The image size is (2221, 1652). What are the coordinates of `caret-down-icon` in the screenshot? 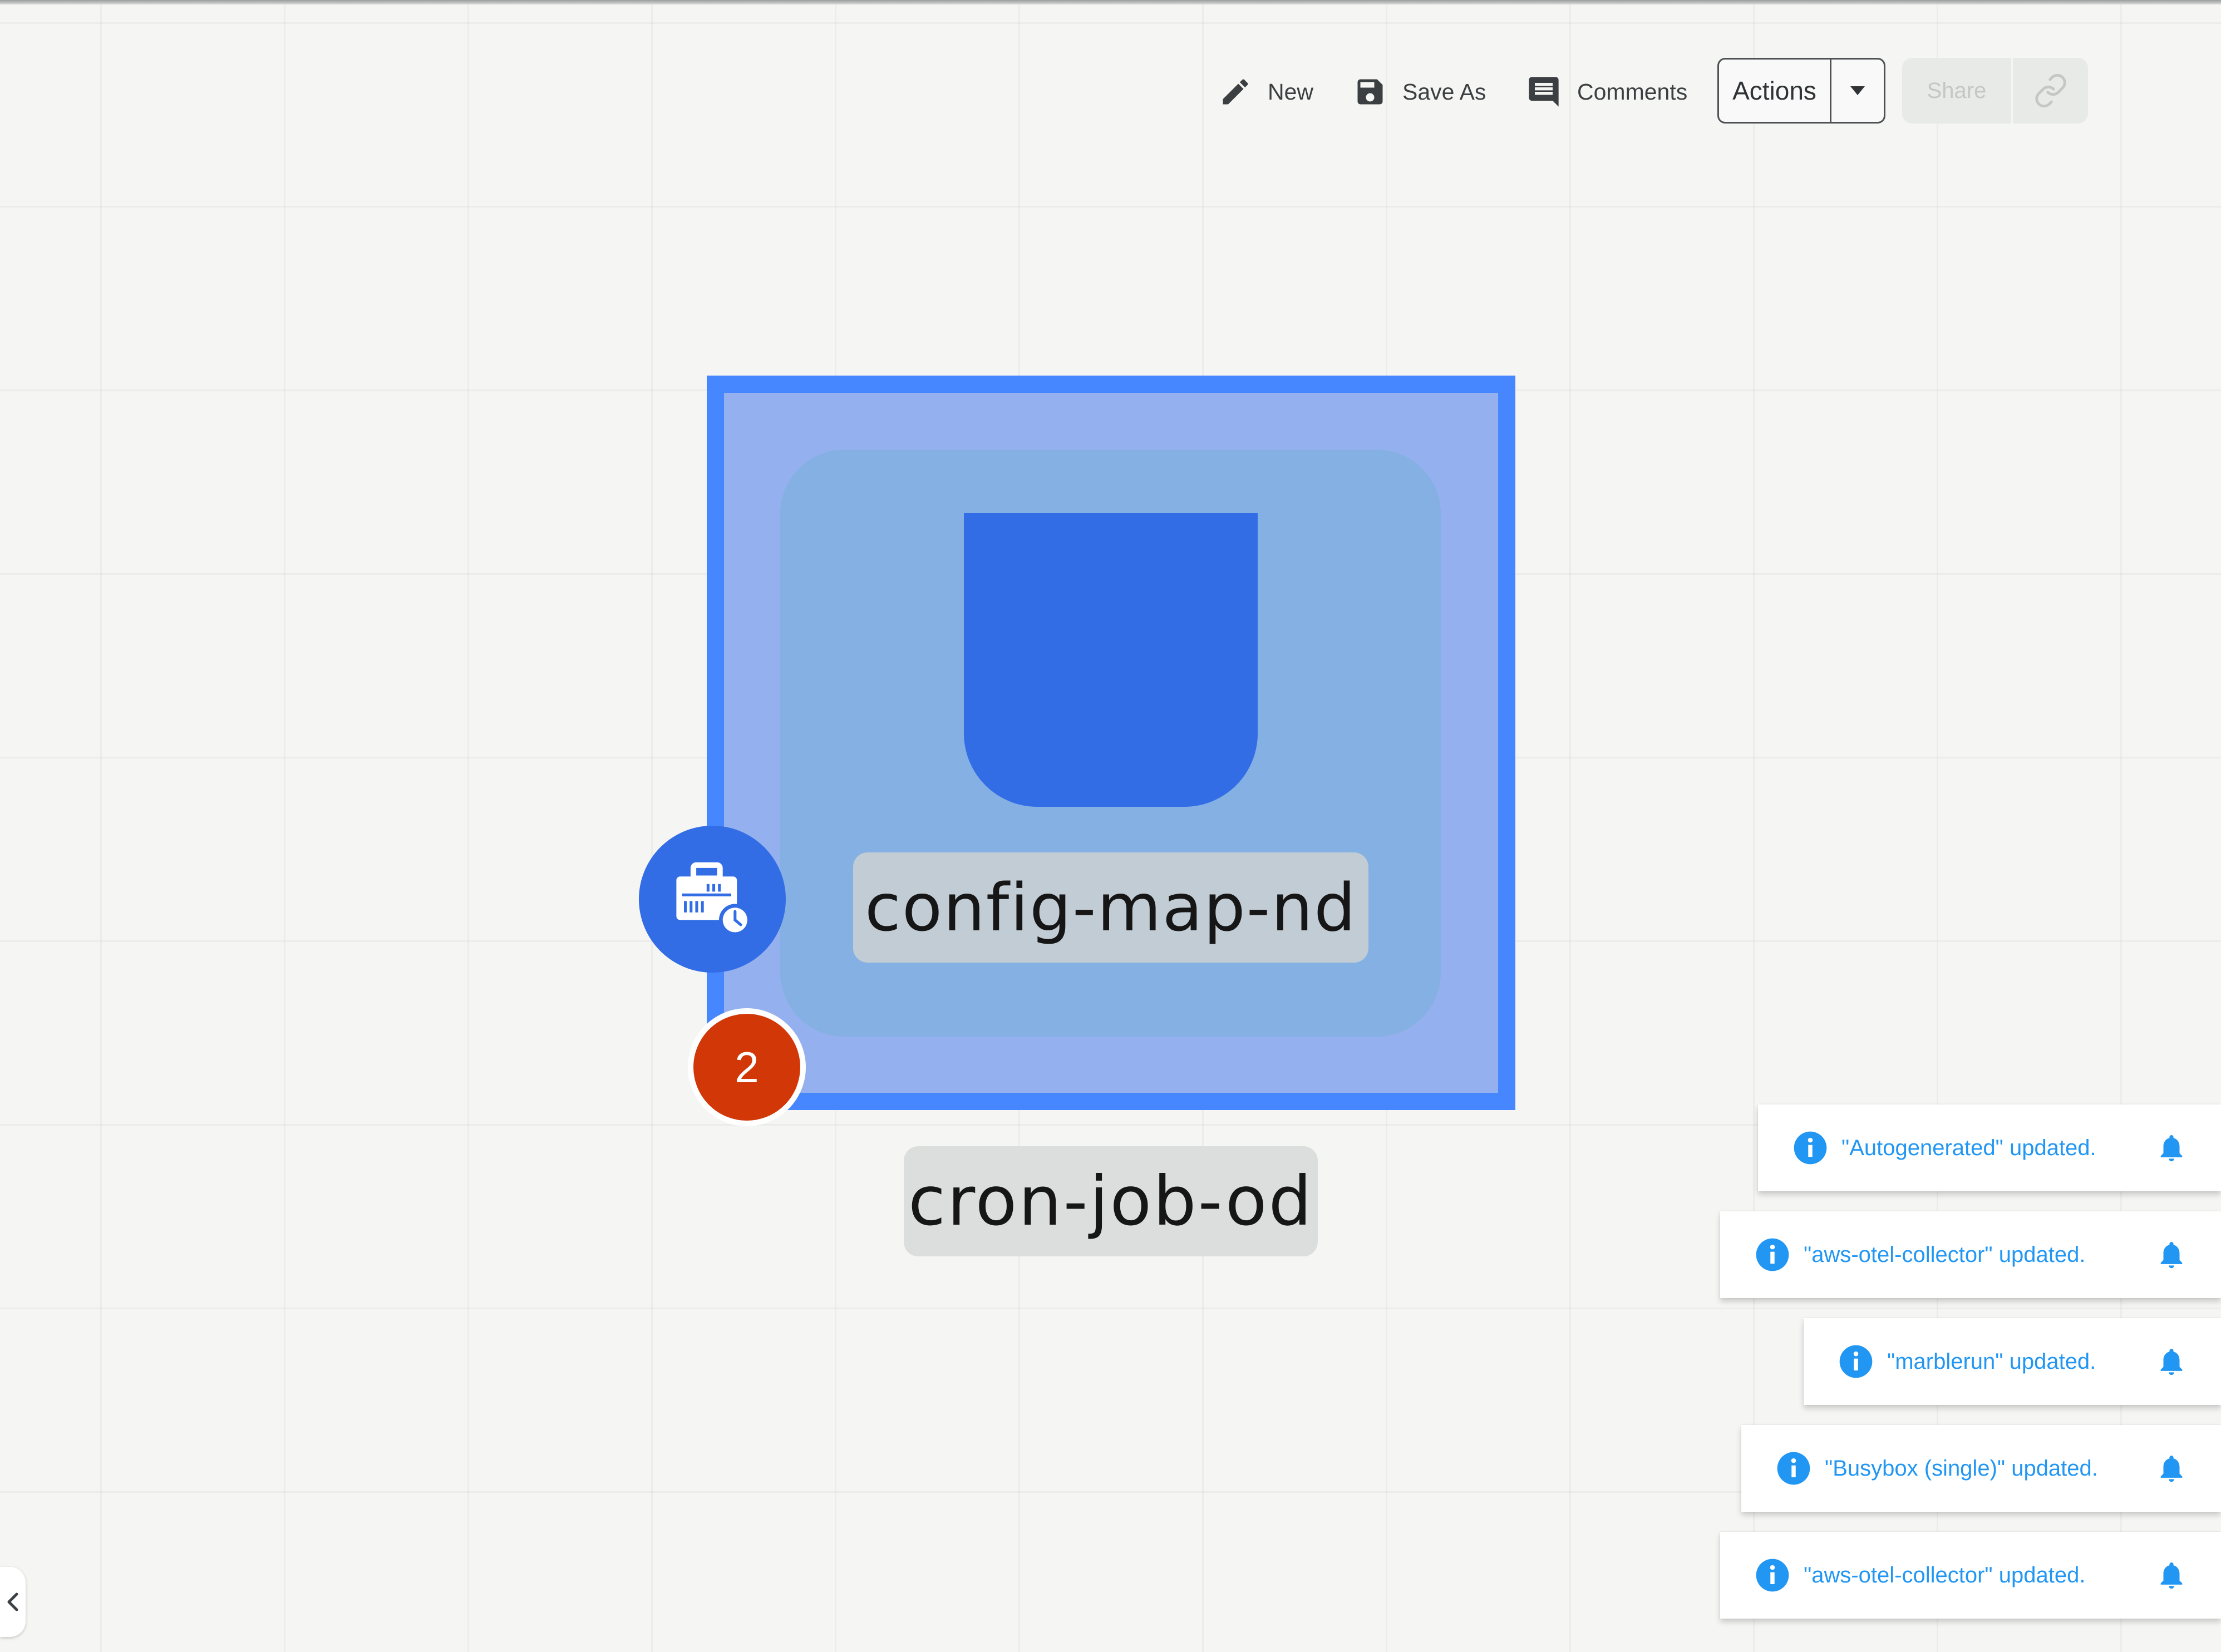 It's located at (1857, 90).